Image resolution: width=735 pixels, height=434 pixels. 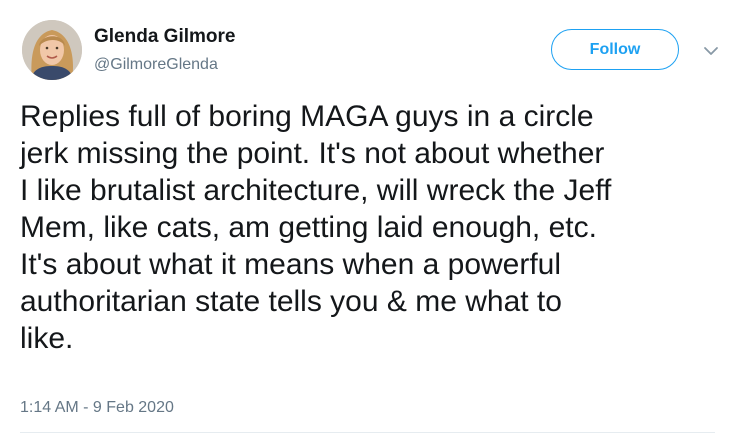 I want to click on tweet-timestamp: 1:14 AM - 9 Feb 2020, so click(x=97, y=408).